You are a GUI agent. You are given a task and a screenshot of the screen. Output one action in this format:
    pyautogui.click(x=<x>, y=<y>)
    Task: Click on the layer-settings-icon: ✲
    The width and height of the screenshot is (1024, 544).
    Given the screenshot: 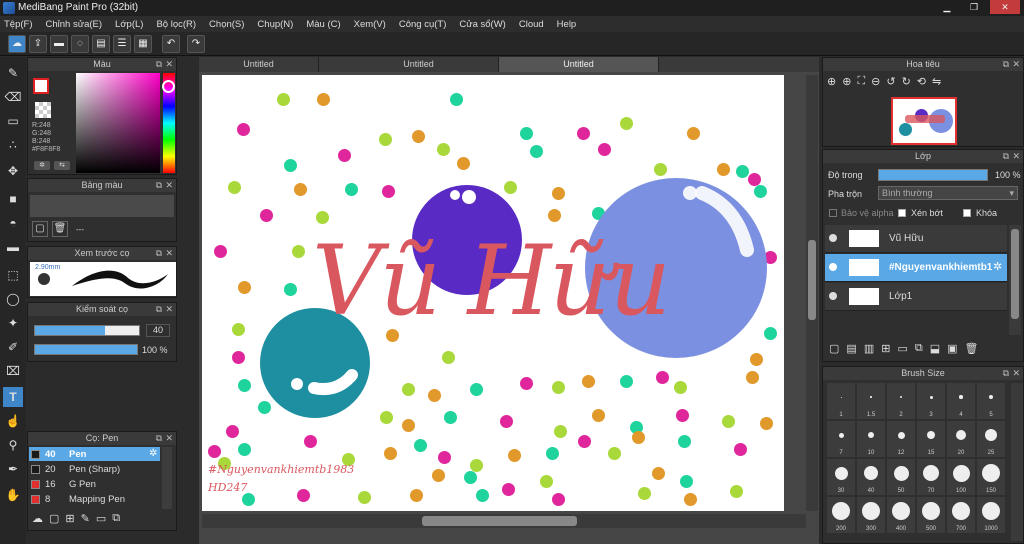 What is the action you would take?
    pyautogui.click(x=997, y=266)
    